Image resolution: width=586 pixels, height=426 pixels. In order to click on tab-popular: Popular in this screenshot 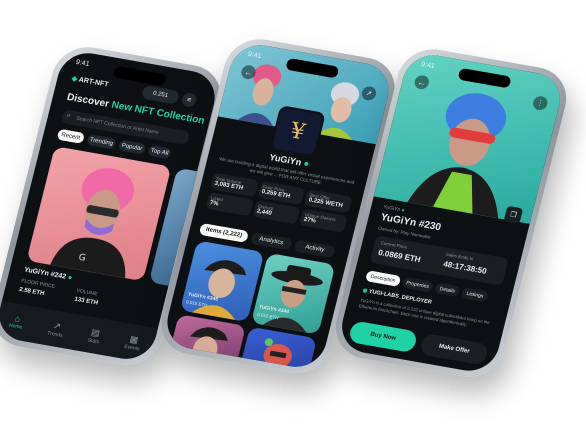, I will do `click(132, 147)`.